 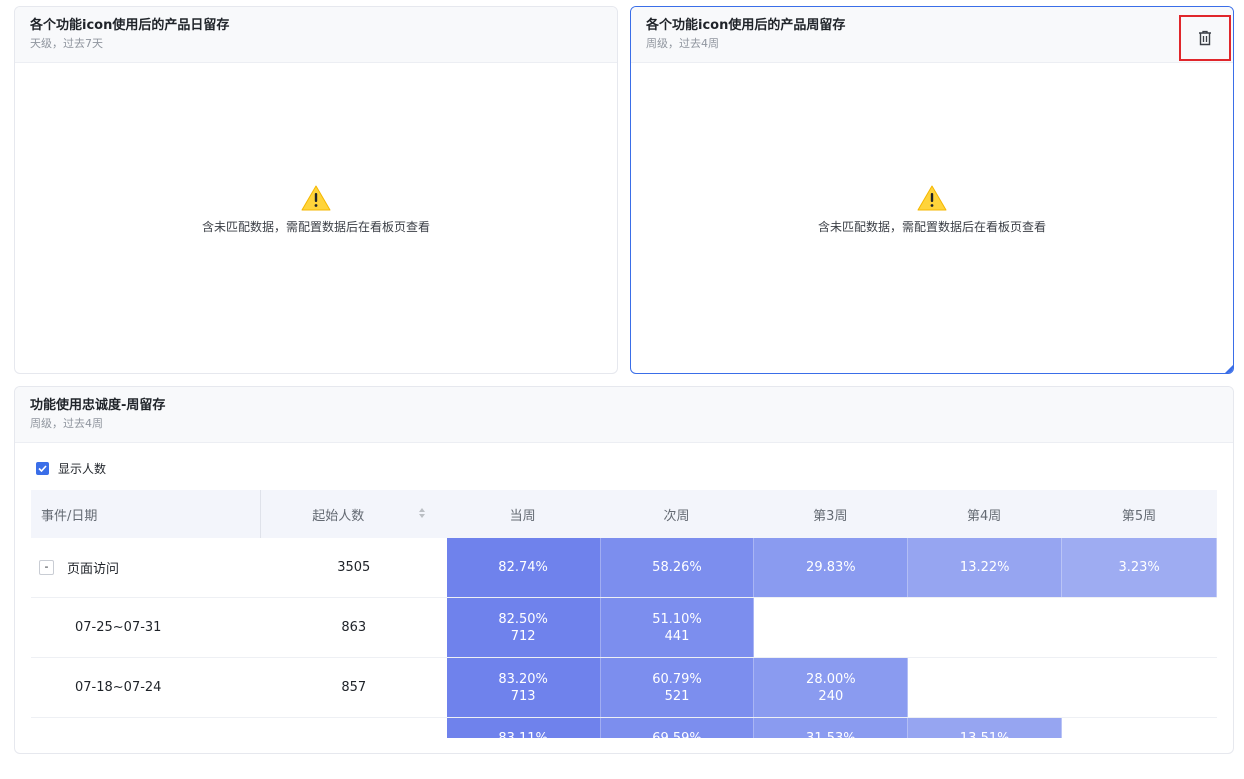 What do you see at coordinates (354, 728) in the screenshot?
I see `start-count` at bounding box center [354, 728].